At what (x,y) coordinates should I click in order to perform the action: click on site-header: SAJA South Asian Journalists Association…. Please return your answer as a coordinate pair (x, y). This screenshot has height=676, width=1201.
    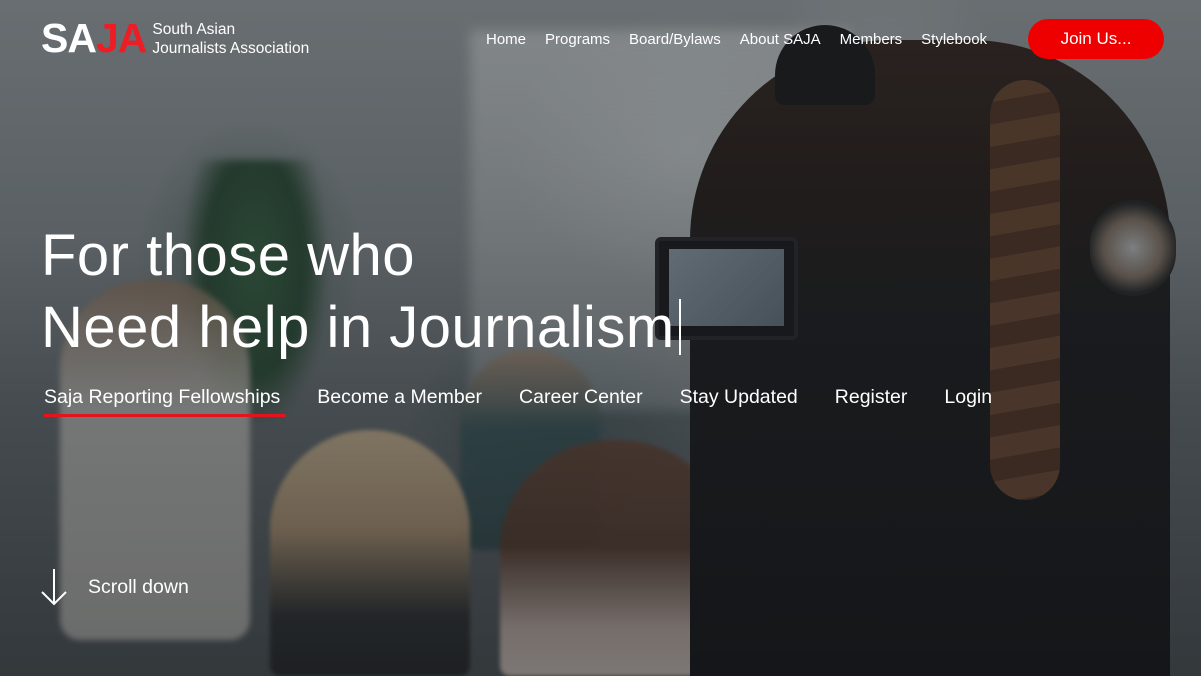
    Looking at the image, I should click on (600, 40).